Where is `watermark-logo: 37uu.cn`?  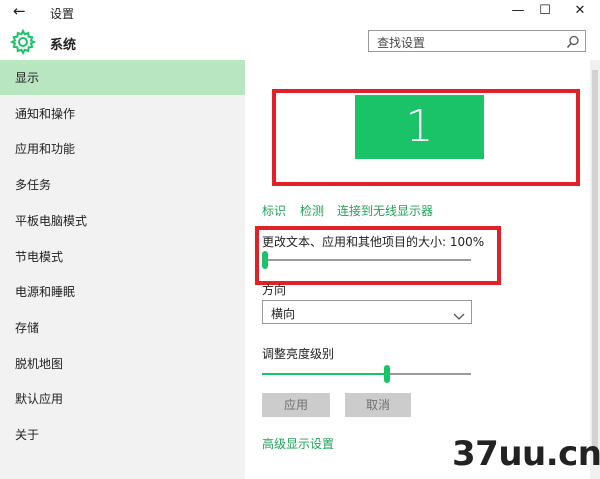 watermark-logo: 37uu.cn is located at coordinates (526, 454).